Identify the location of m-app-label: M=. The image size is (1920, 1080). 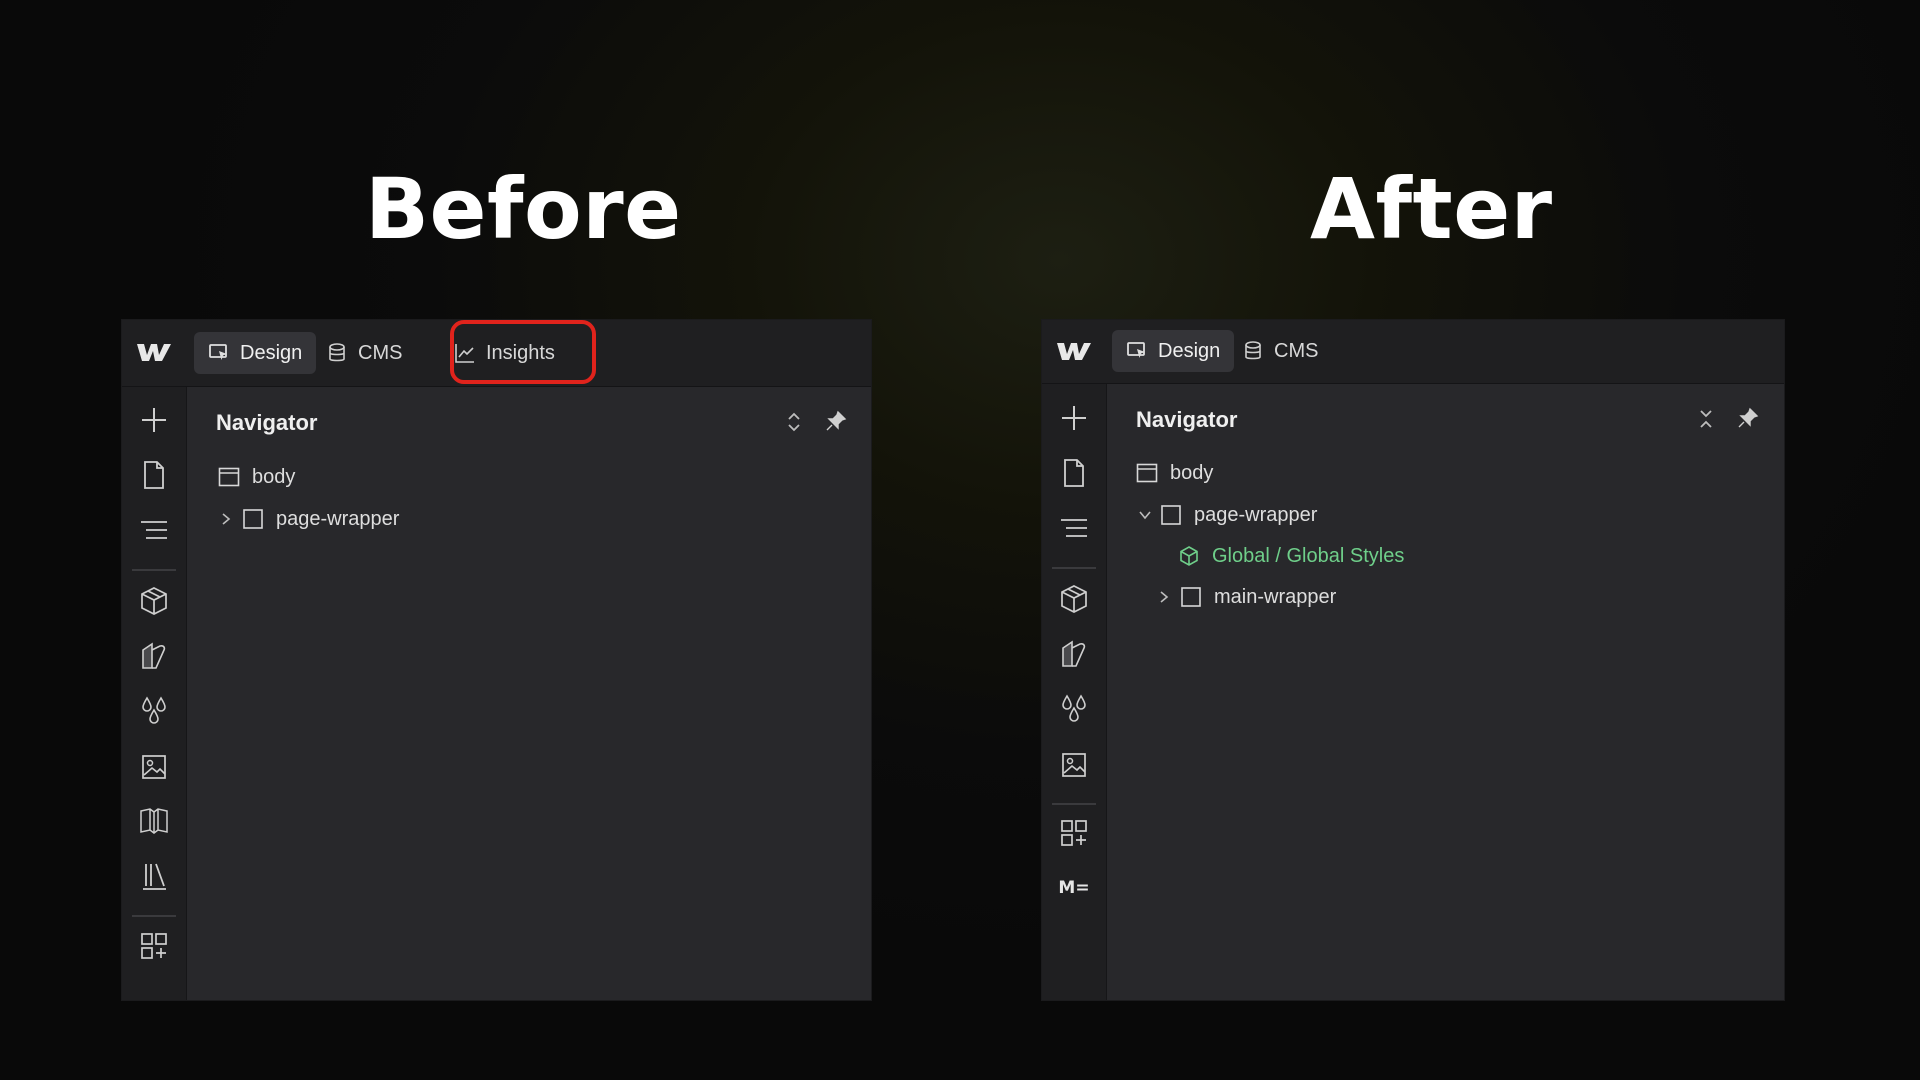
(1074, 888).